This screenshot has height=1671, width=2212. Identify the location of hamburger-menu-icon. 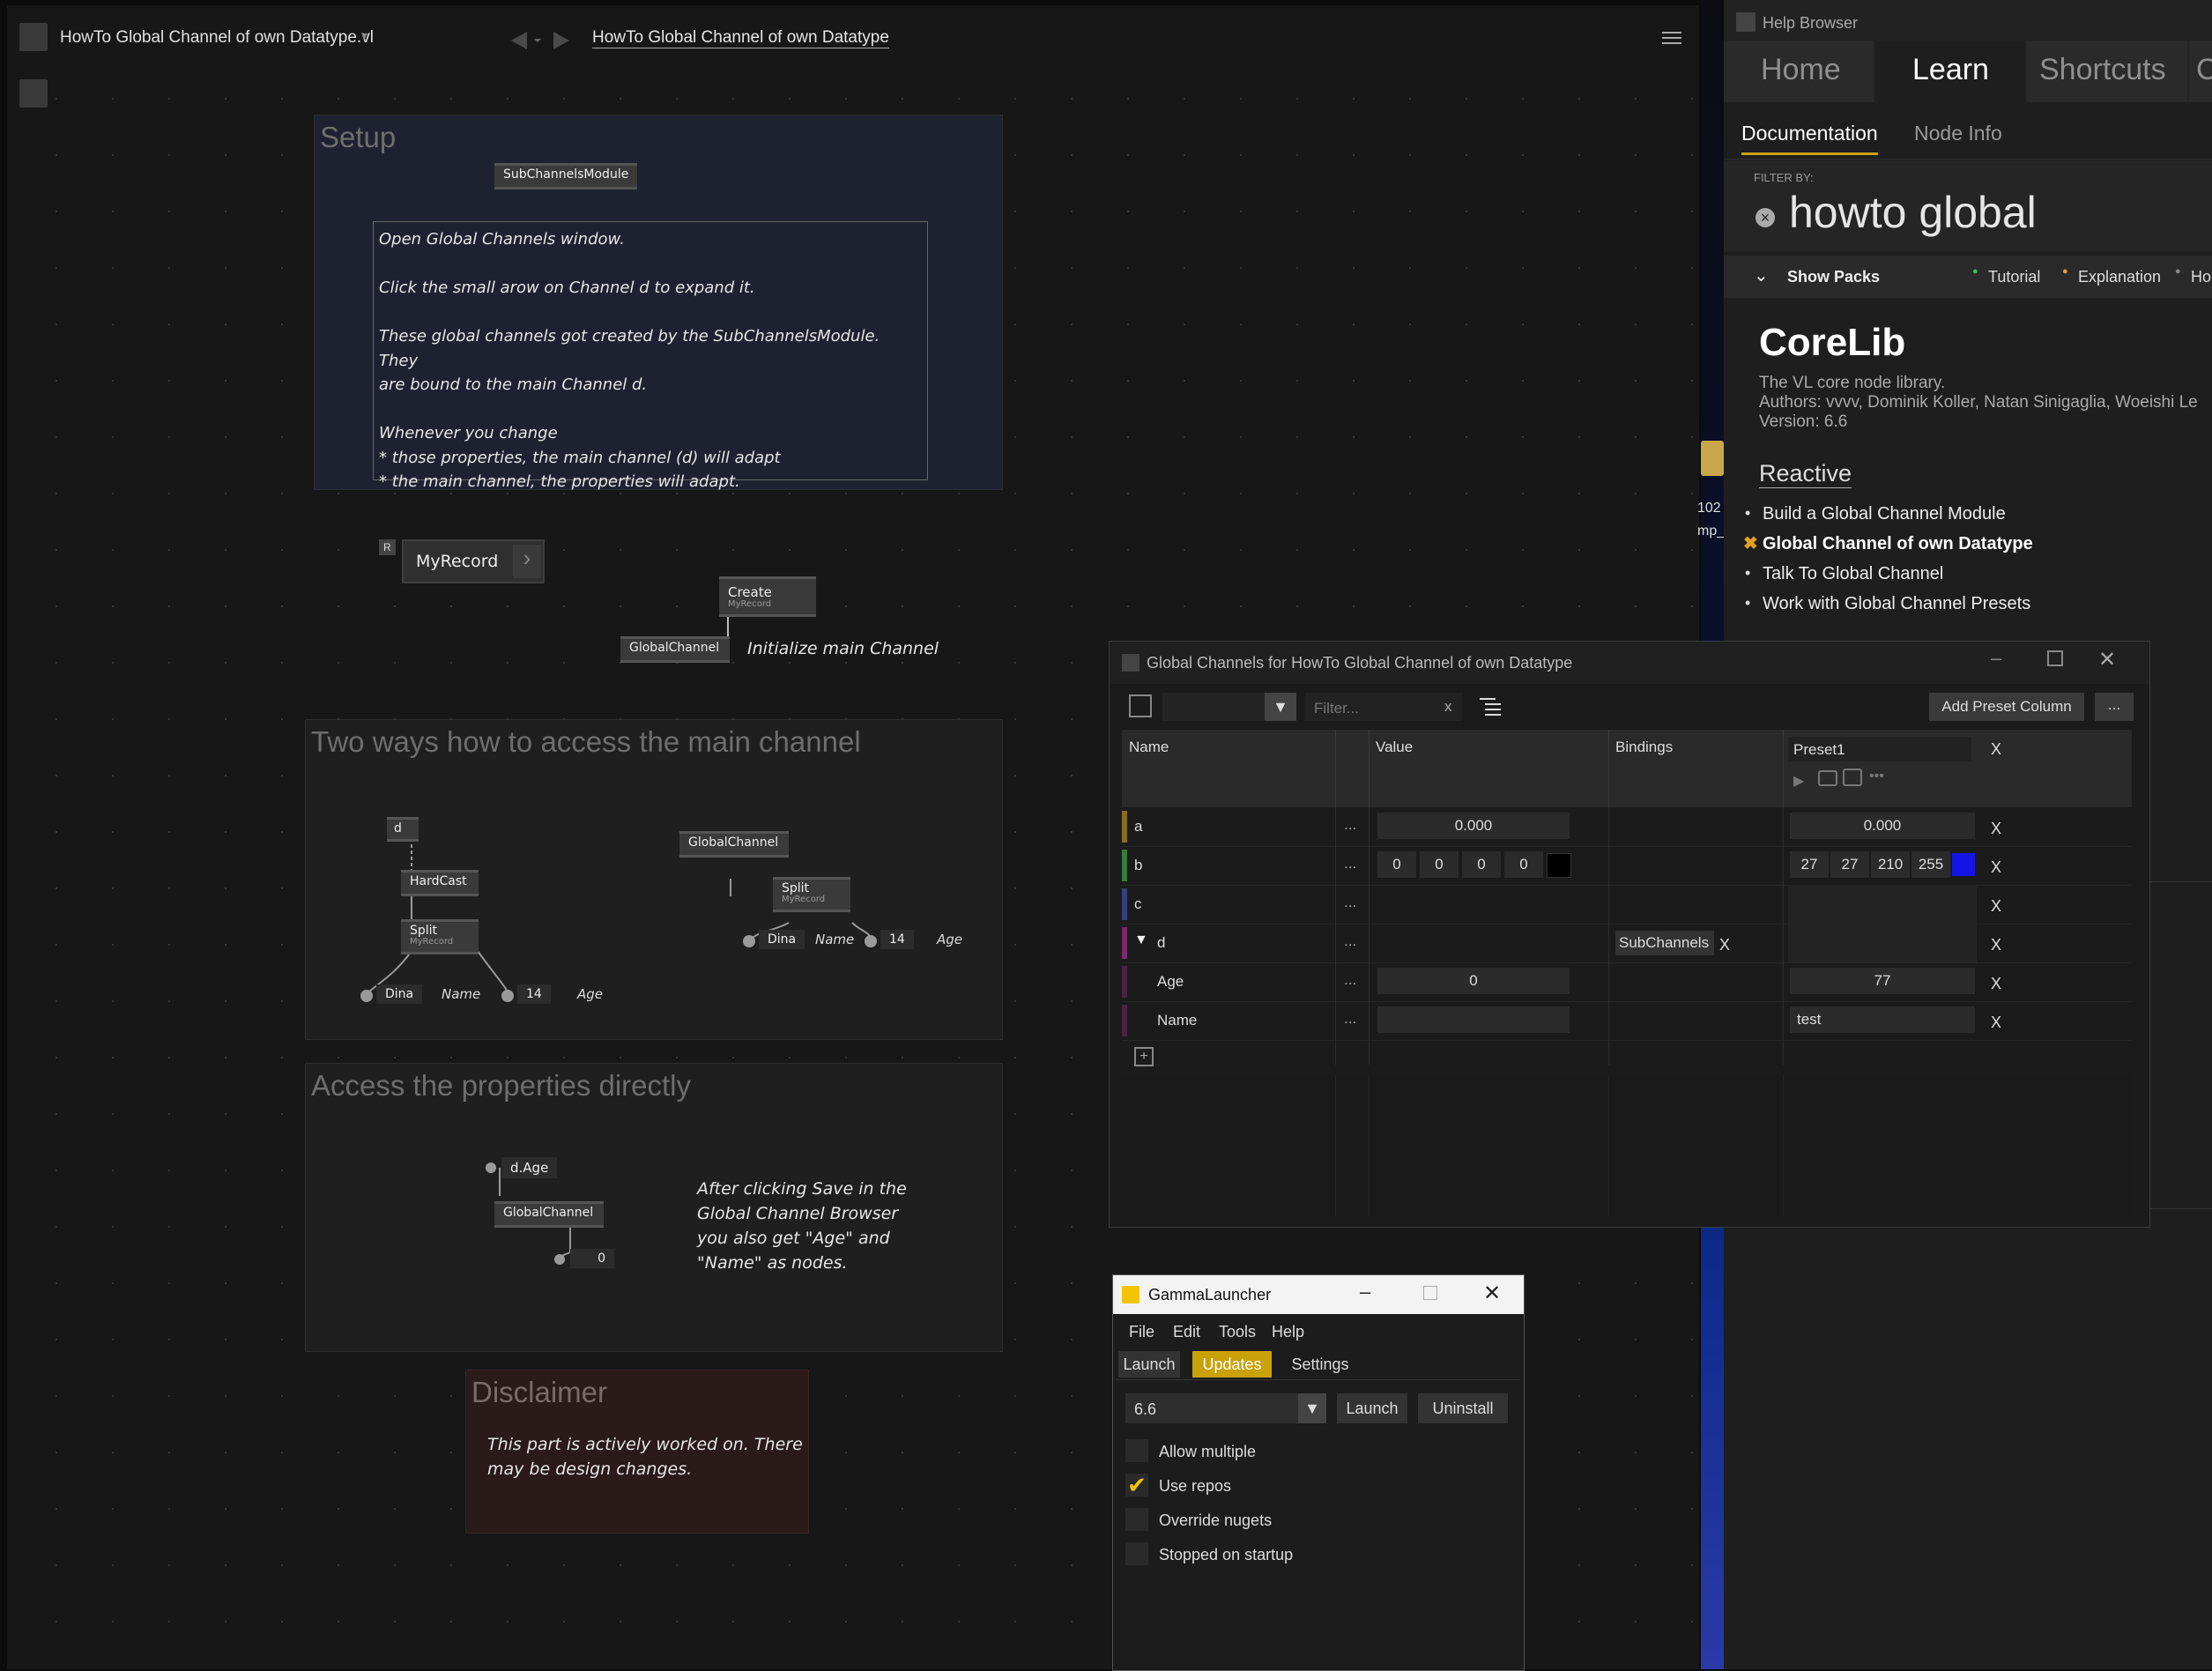
(1672, 38).